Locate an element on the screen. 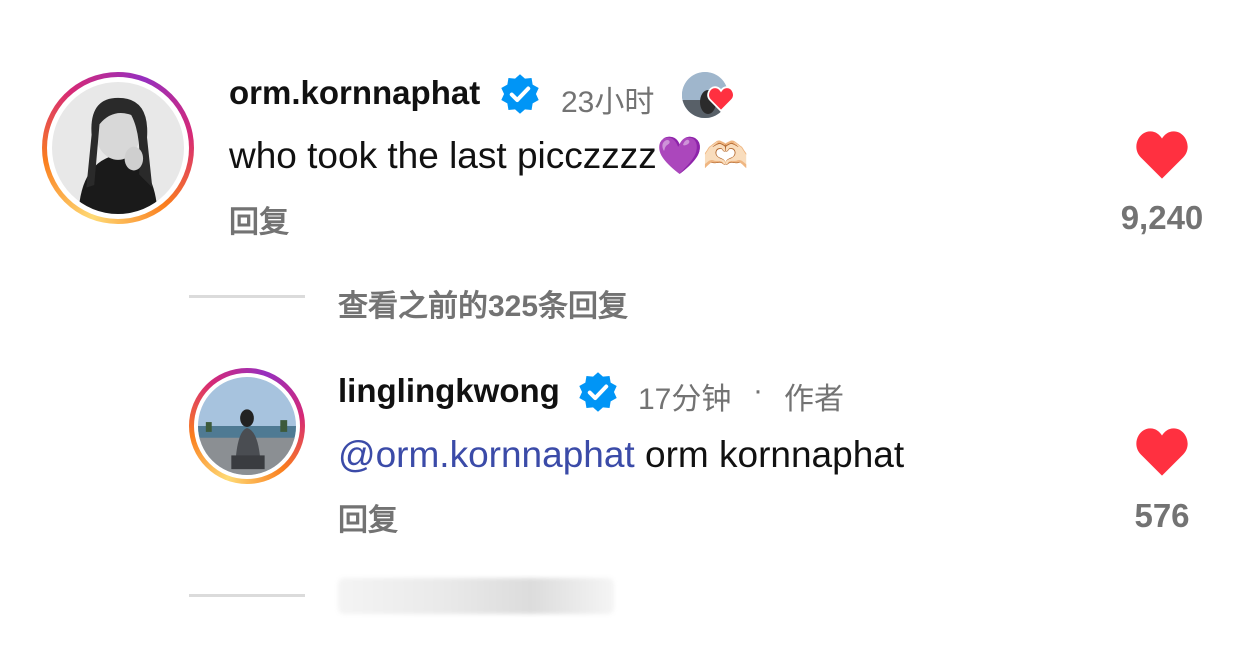 This screenshot has width=1260, height=660. thread-divider is located at coordinates (247, 595).